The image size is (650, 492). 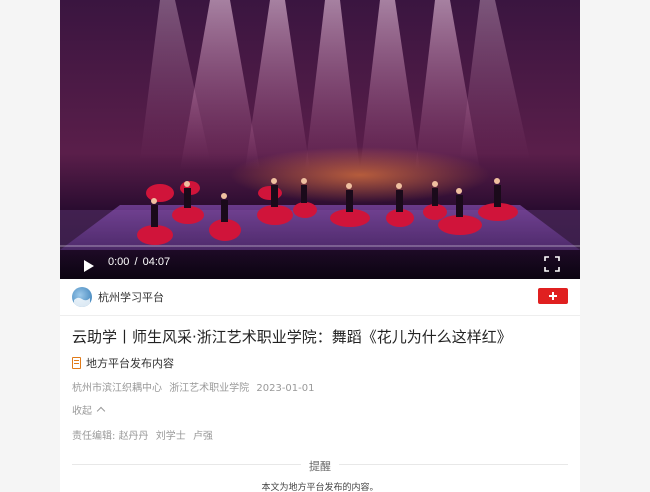 I want to click on local-platform-tag: 地方平台发布内容, so click(x=123, y=363).